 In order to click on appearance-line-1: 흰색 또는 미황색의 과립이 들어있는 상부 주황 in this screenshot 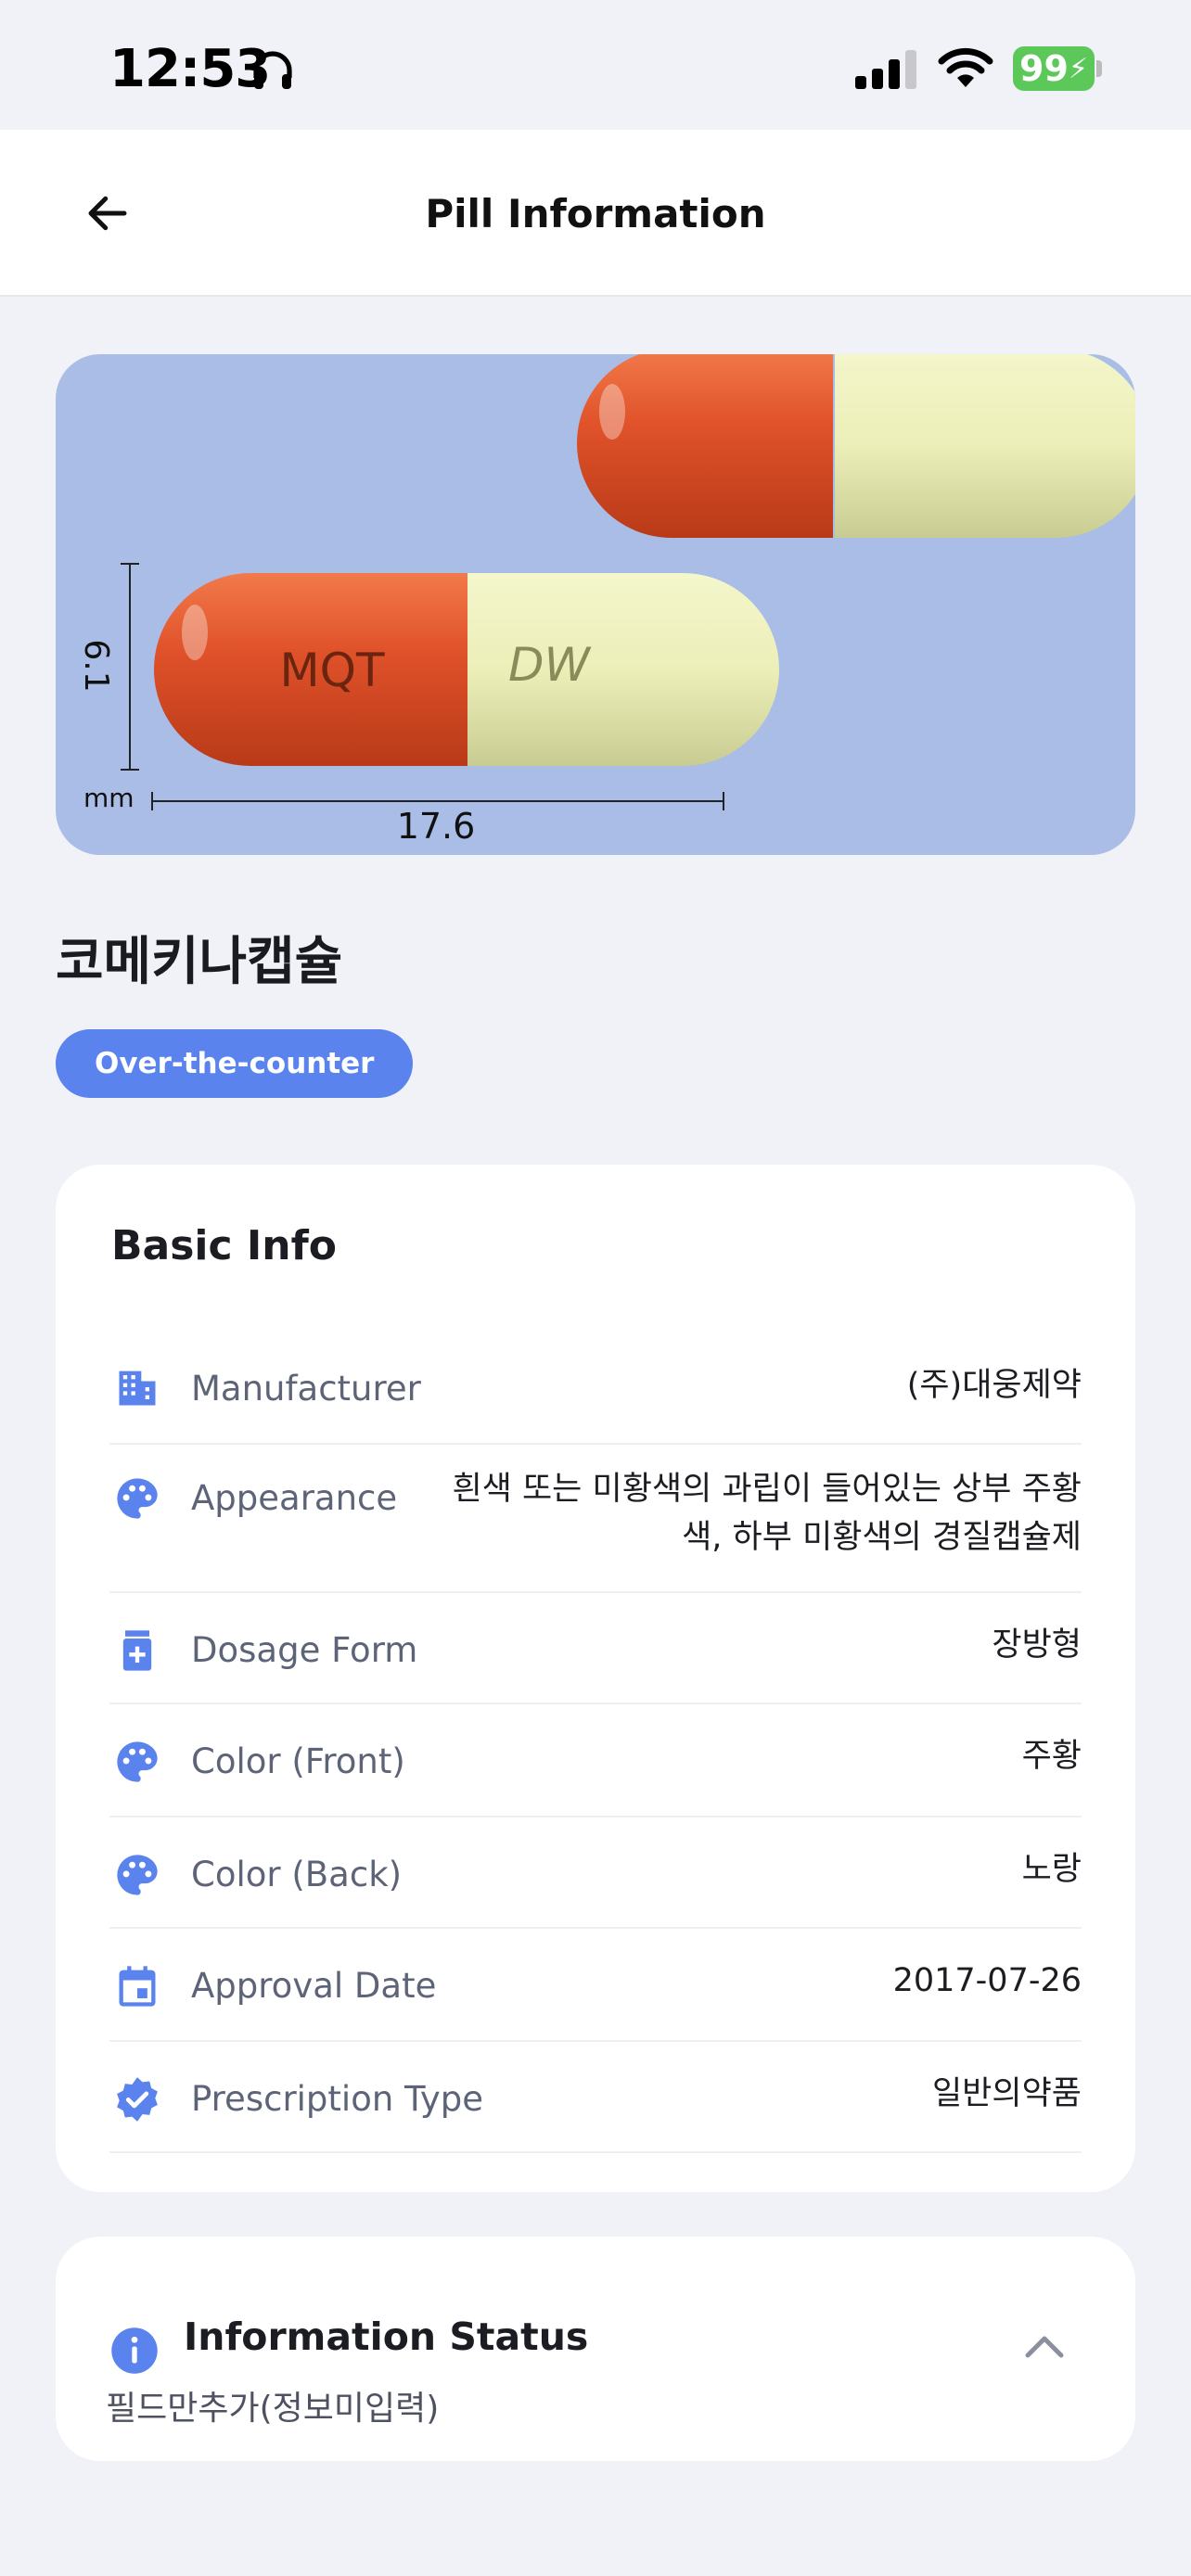, I will do `click(767, 1490)`.